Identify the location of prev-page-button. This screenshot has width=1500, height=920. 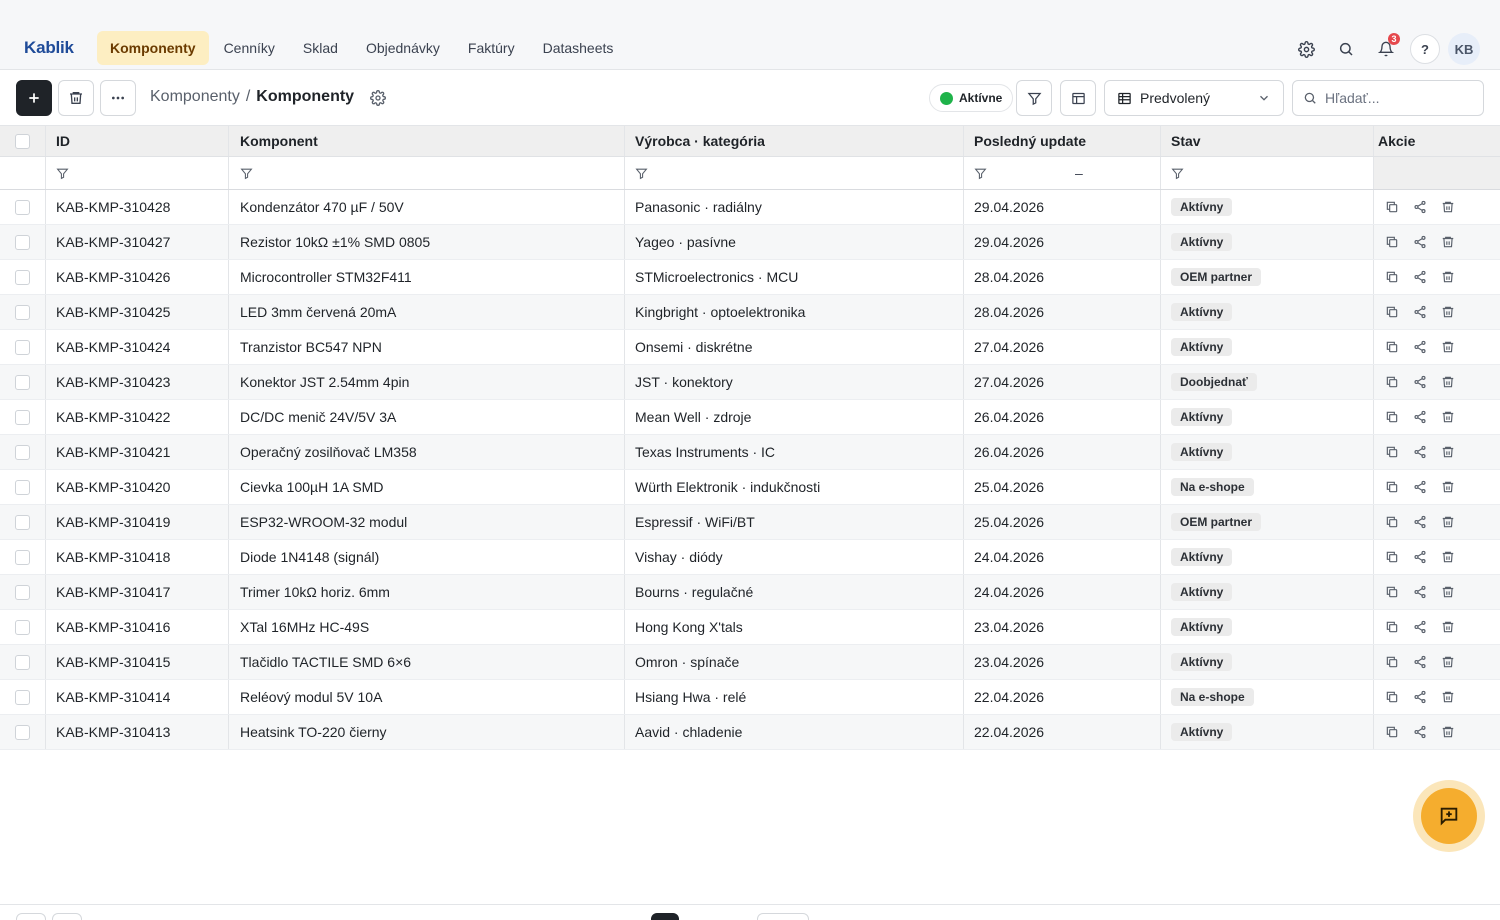
(67, 916).